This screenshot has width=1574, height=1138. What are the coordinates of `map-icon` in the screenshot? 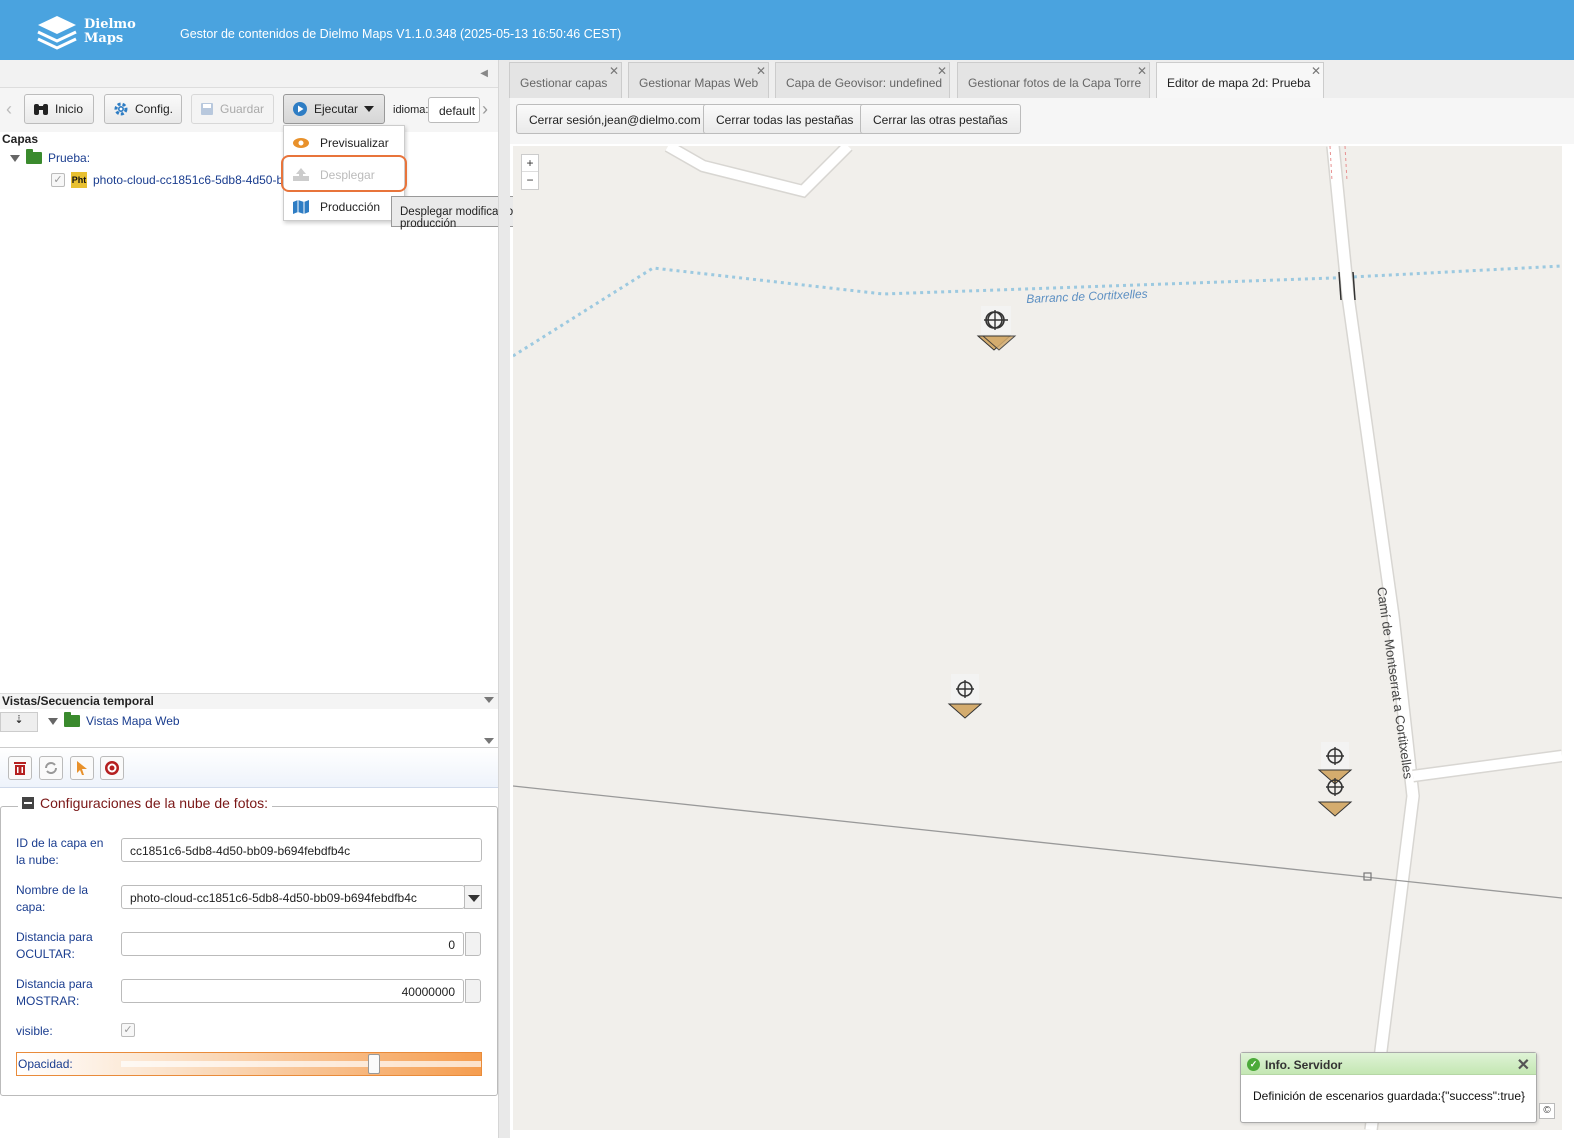 It's located at (301, 207).